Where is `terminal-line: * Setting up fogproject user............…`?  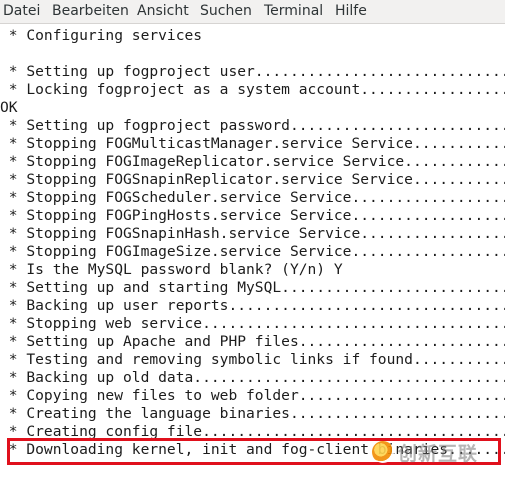
terminal-line: * Setting up fogproject user............… is located at coordinates (252, 71).